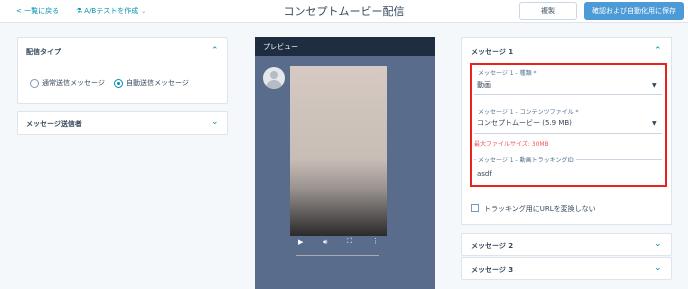 The width and height of the screenshot is (688, 289). Describe the element at coordinates (300, 242) in the screenshot. I see `play-icon: ▶` at that location.